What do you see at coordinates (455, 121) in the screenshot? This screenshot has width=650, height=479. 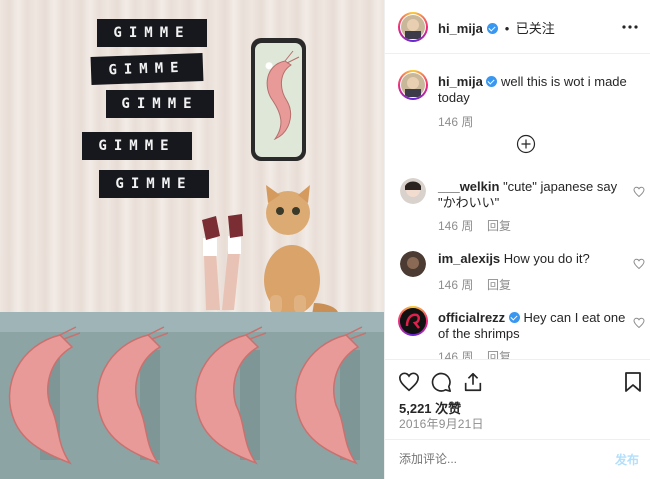 I see `caption-time: 146 周` at bounding box center [455, 121].